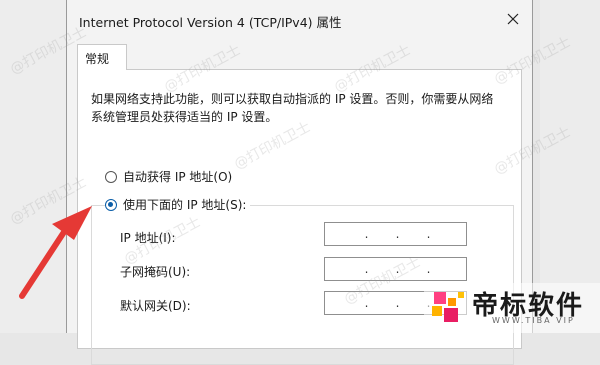 The height and width of the screenshot is (365, 600). What do you see at coordinates (533, 320) in the screenshot?
I see `logo-subtext: WWW.TIBA VIP` at bounding box center [533, 320].